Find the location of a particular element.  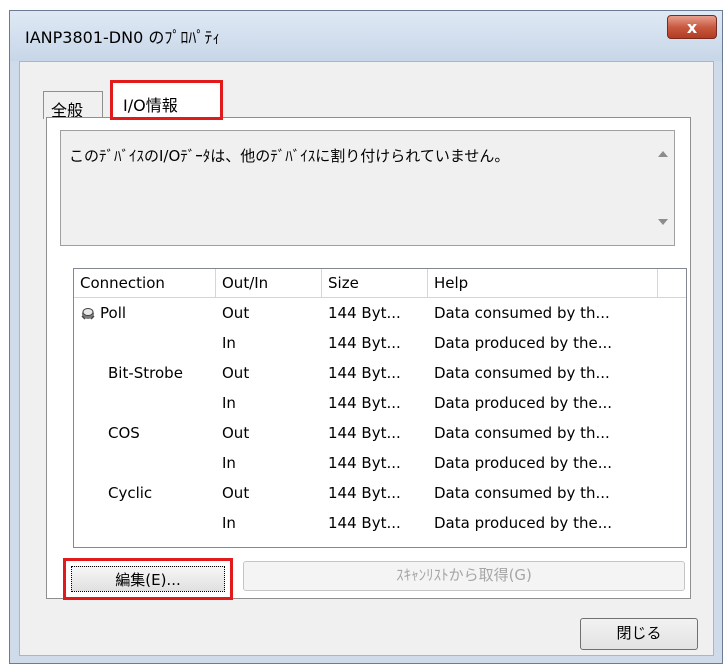

close-icon: x is located at coordinates (692, 27).